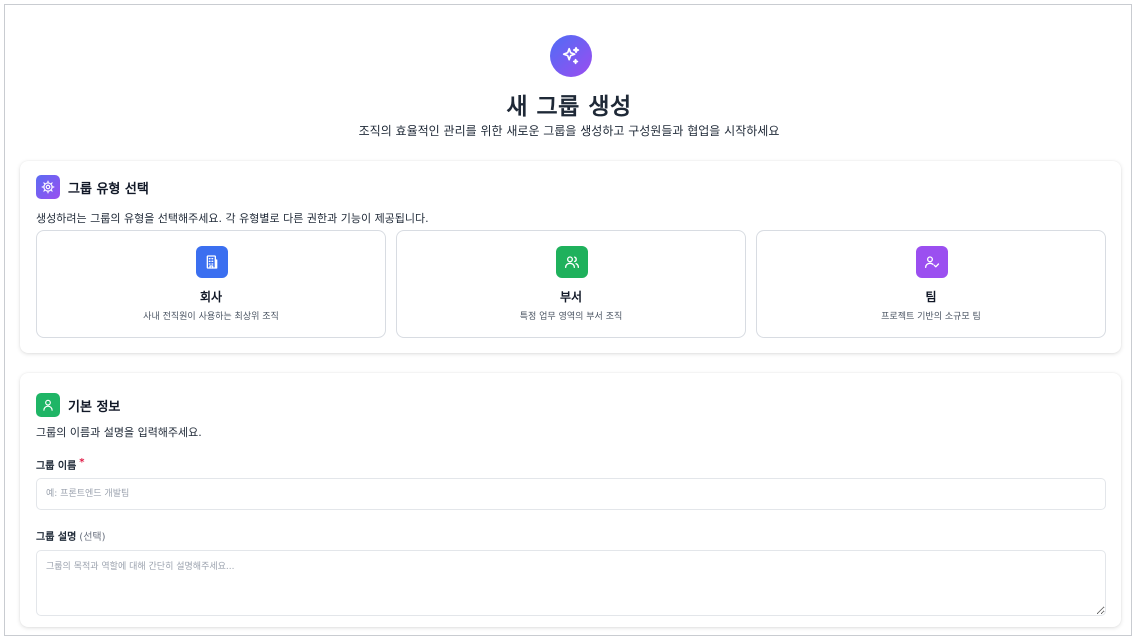  Describe the element at coordinates (94, 407) in the screenshot. I see `basic-info-title: 기본 정보` at that location.